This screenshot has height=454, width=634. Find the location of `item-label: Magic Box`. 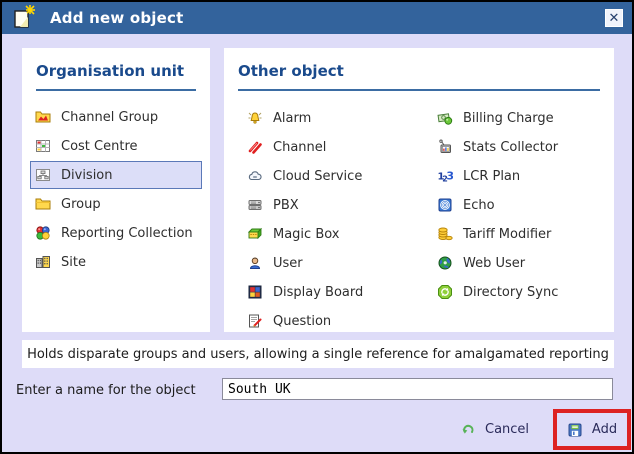

item-label: Magic Box is located at coordinates (306, 234).